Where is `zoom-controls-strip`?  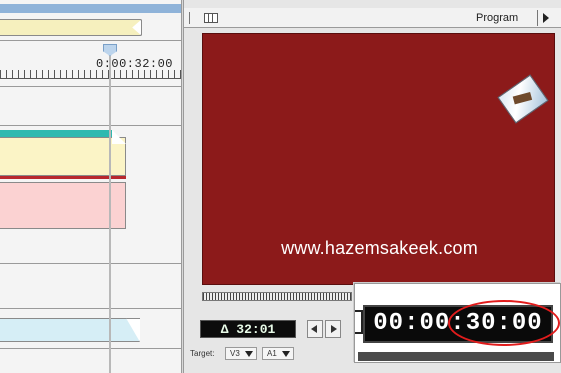
zoom-controls-strip is located at coordinates (456, 356).